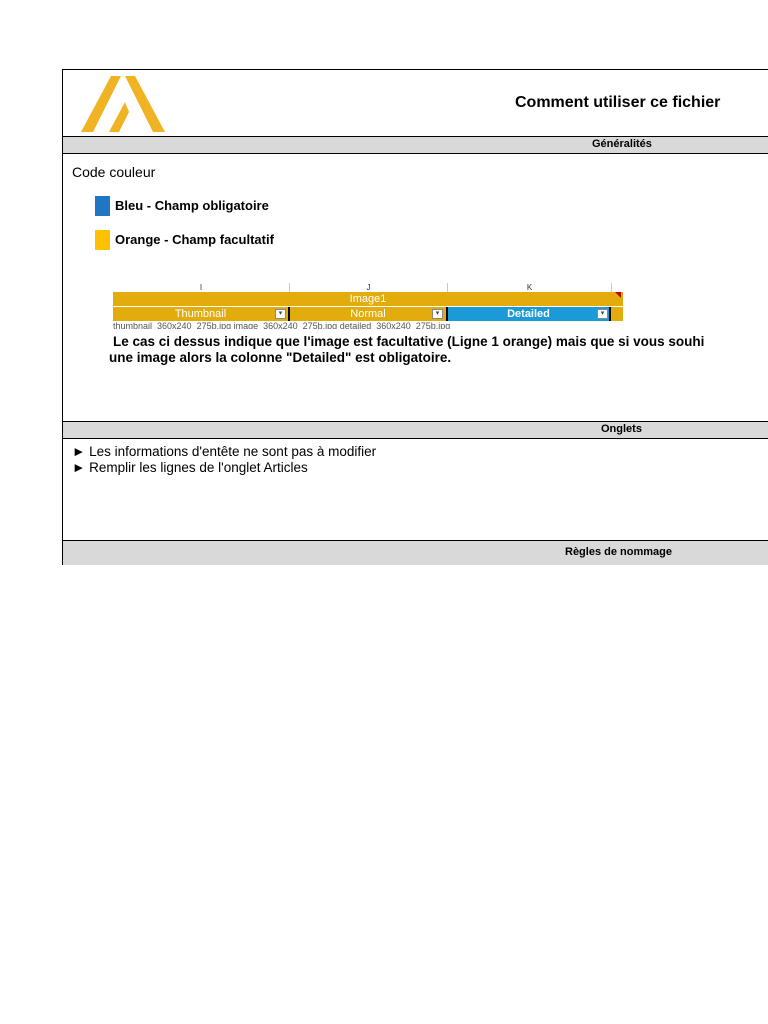  I want to click on orange-swatch, so click(102, 240).